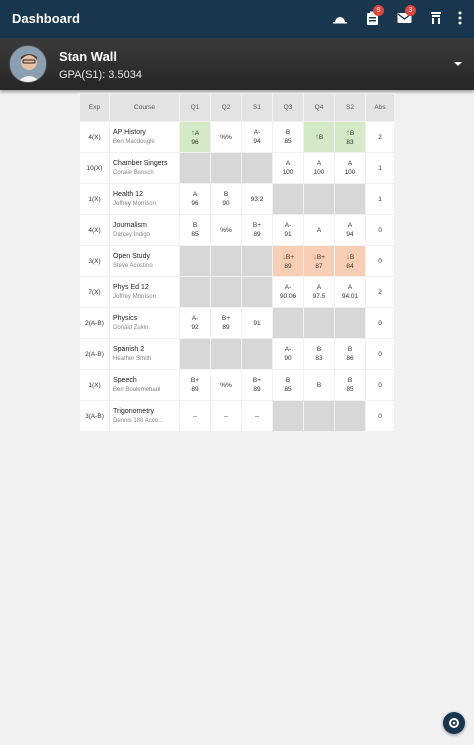 Image resolution: width=474 pixels, height=745 pixels. What do you see at coordinates (350, 168) in the screenshot?
I see `cell-s2: A 100` at bounding box center [350, 168].